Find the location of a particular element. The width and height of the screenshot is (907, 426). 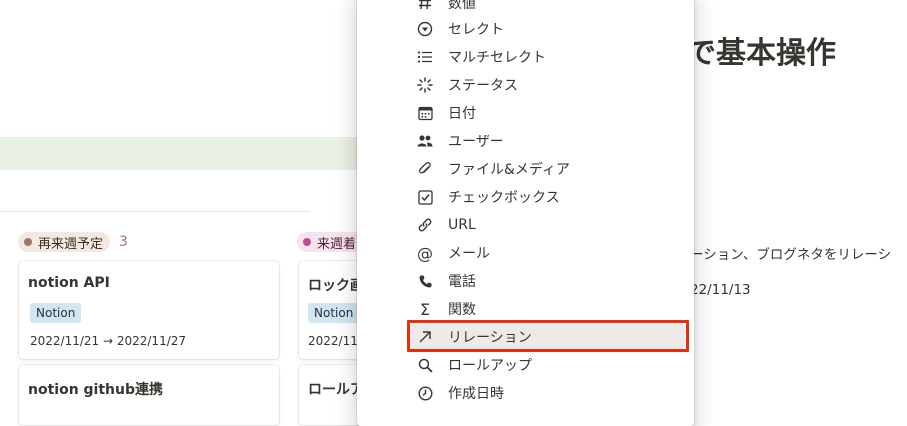

menu-item-created-time: 作成日時 is located at coordinates (547, 393).